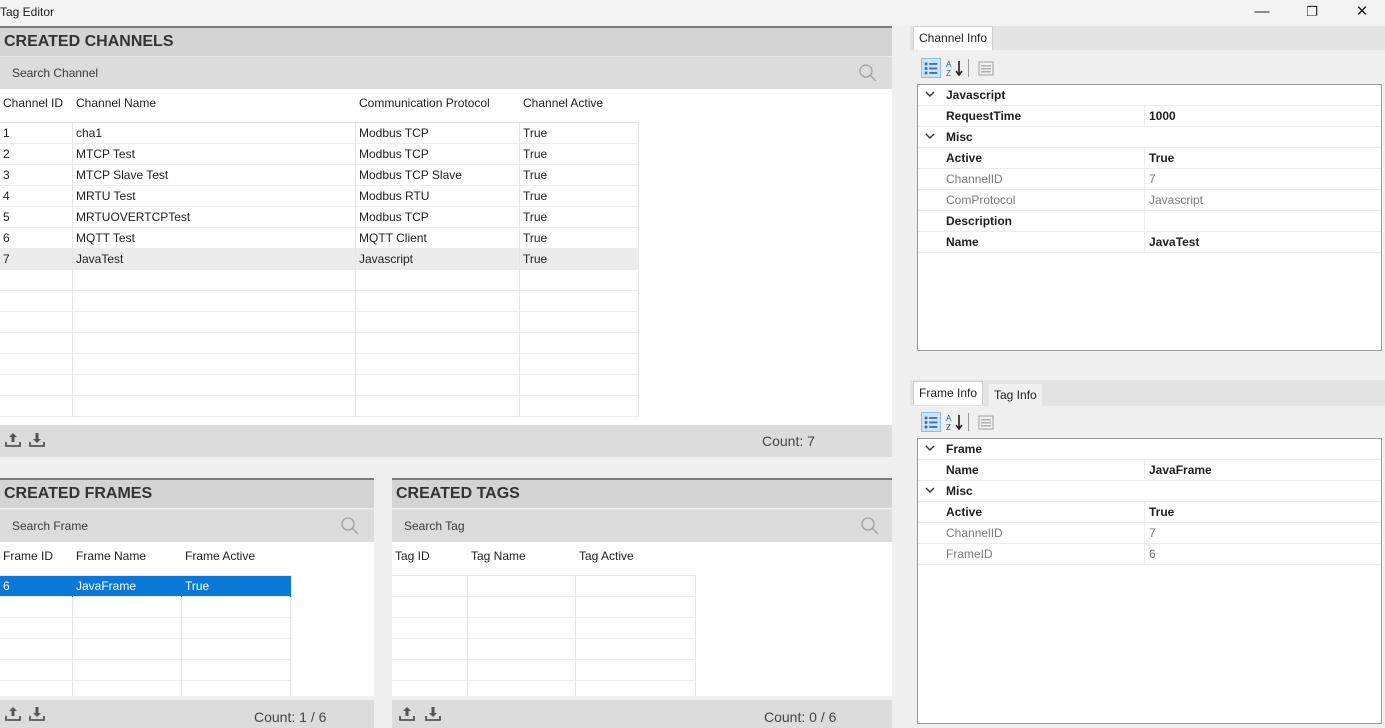 The width and height of the screenshot is (1385, 728). Describe the element at coordinates (1262, 242) in the screenshot. I see `property-value: JavaTest` at that location.